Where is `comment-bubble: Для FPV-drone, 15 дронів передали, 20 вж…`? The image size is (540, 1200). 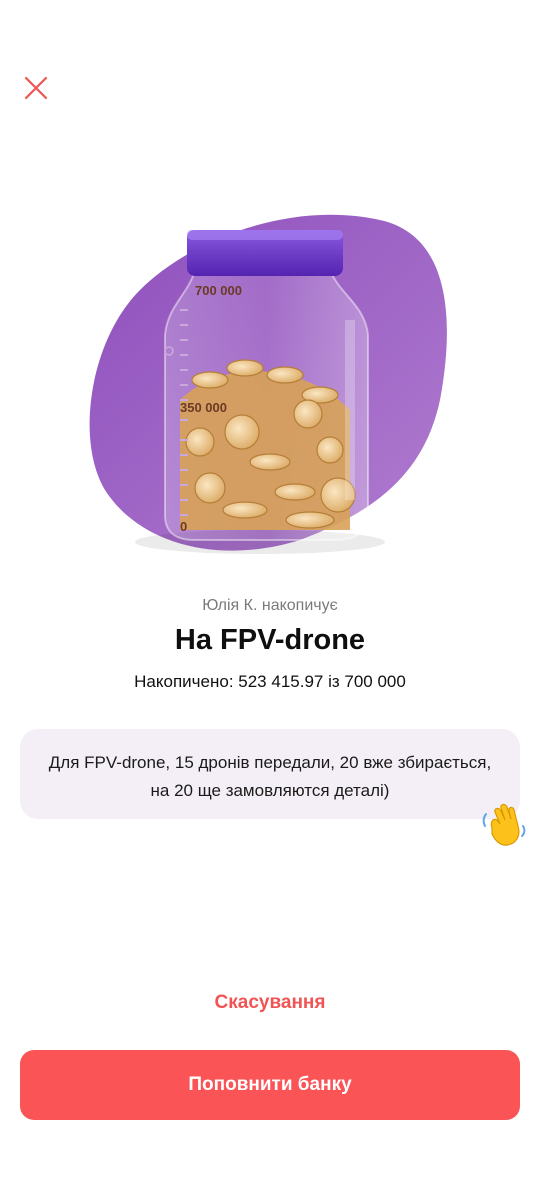
comment-bubble: Для FPV-drone, 15 дронів передали, 20 вж… is located at coordinates (270, 774).